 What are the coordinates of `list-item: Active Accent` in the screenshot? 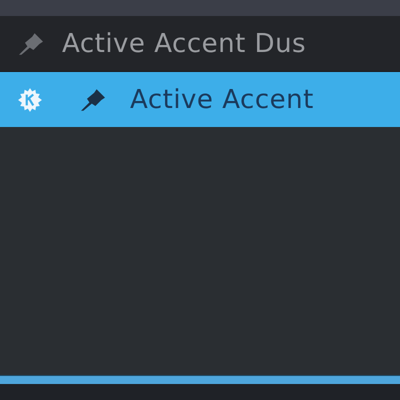 It's located at (200, 99).